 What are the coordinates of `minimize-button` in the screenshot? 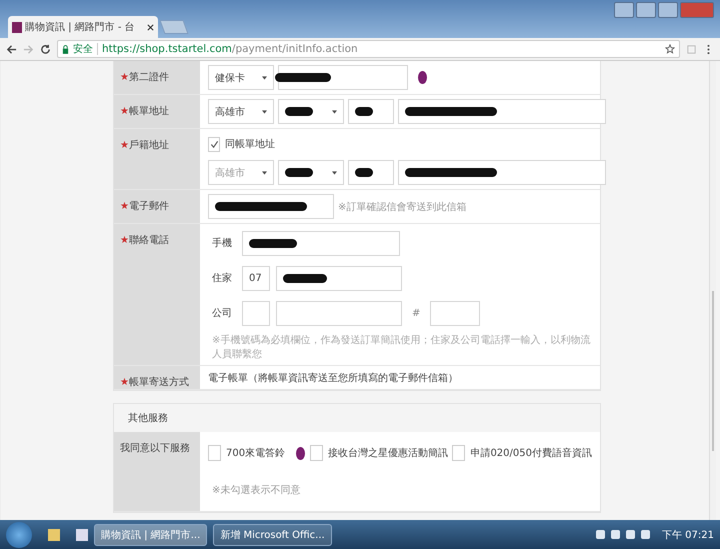 It's located at (646, 10).